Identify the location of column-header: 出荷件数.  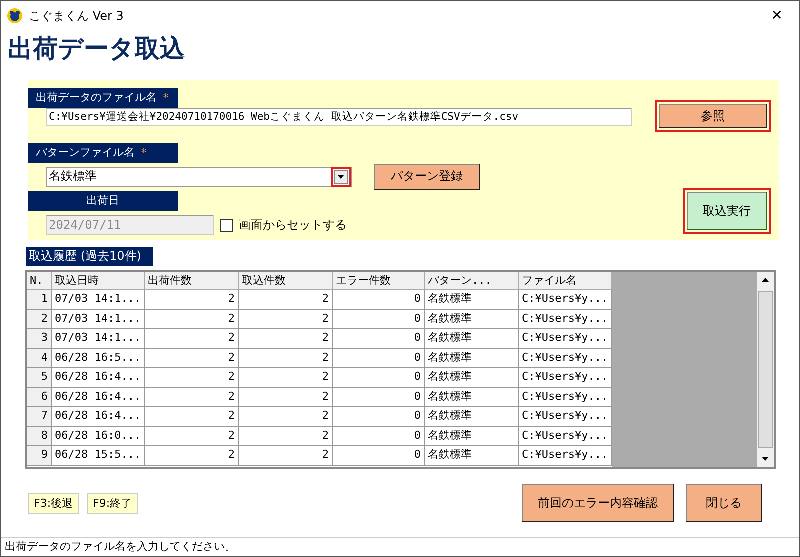
(192, 281).